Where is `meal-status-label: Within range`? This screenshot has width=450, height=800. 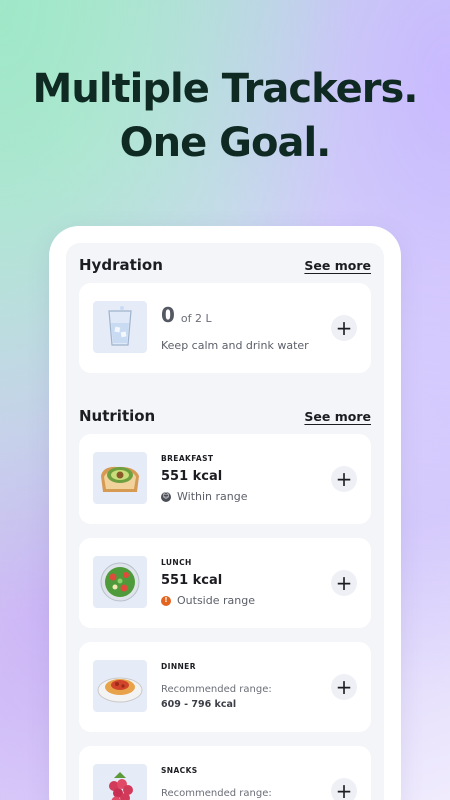
meal-status-label: Within range is located at coordinates (212, 496).